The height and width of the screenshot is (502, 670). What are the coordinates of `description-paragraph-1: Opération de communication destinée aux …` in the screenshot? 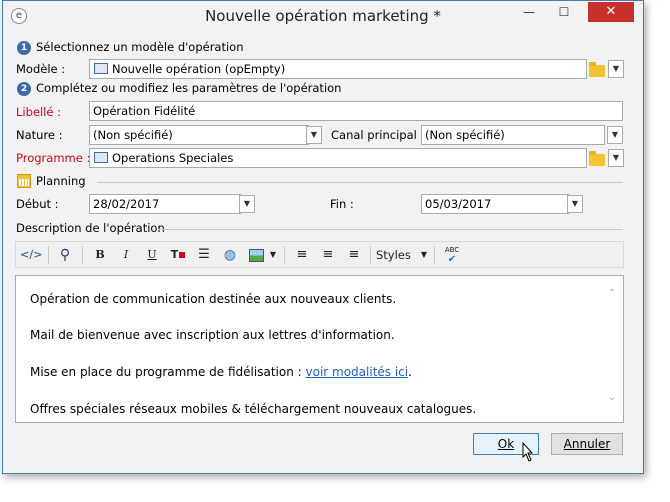 It's located at (213, 299).